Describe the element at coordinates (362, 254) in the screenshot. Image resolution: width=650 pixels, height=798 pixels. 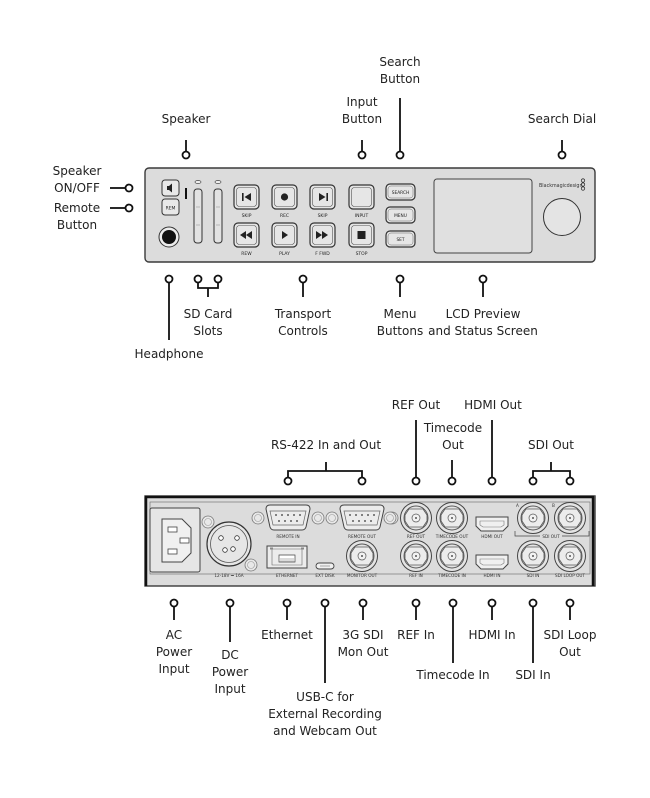
I see `stop-label: STOP` at that location.